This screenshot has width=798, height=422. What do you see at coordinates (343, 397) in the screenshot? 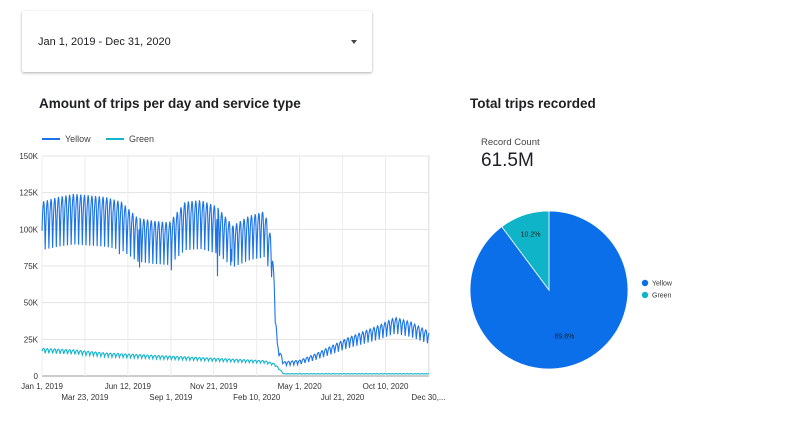
I see `x-tick-label: Jul 21, 2020` at bounding box center [343, 397].